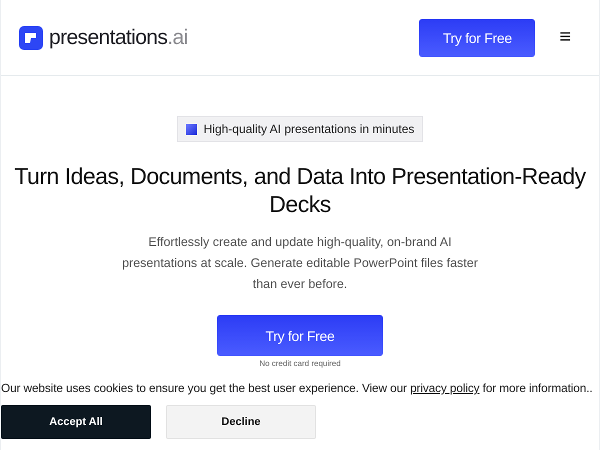 This screenshot has height=450, width=600. I want to click on hero-title: Turn Ideas, Documents, and Data Into Presentation-Ready Decks, so click(300, 190).